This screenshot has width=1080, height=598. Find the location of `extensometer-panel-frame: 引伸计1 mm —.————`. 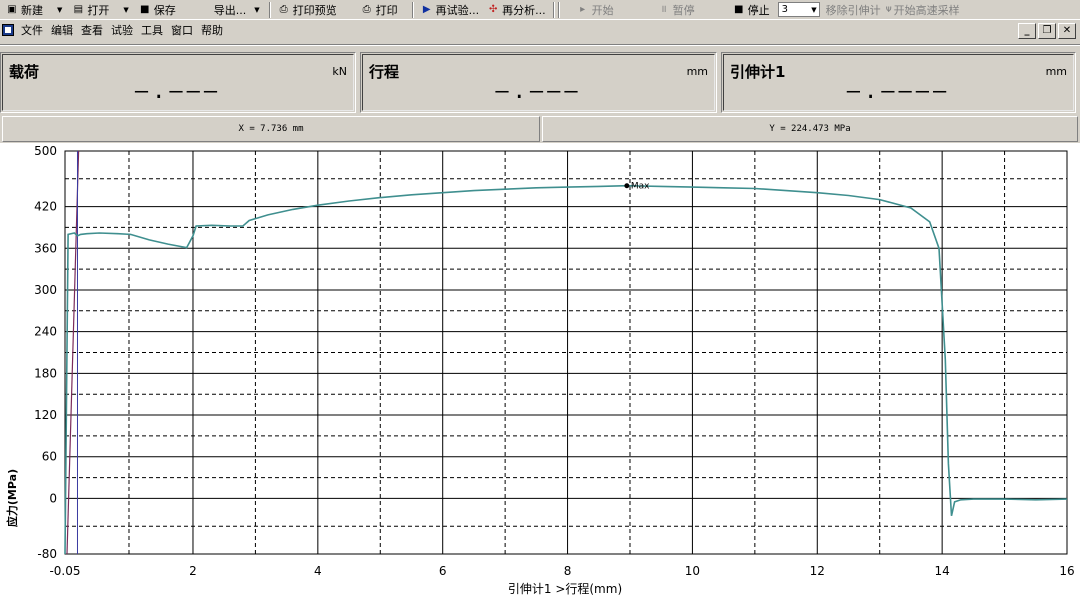

extensometer-panel-frame: 引伸计1 mm —.———— is located at coordinates (898, 82).